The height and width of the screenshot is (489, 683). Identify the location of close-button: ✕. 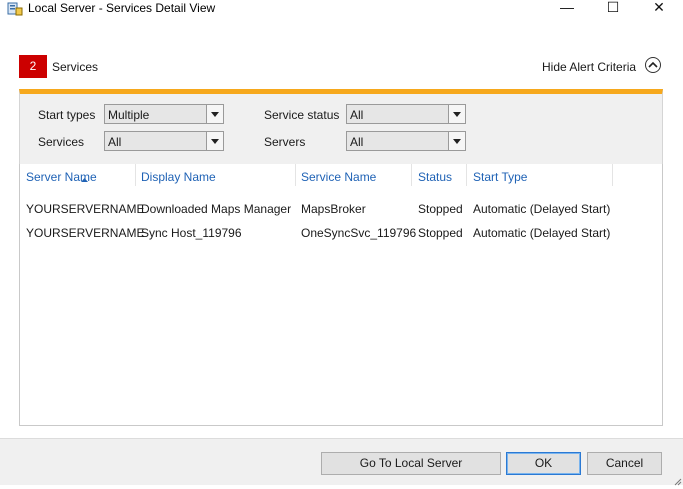
(659, 9).